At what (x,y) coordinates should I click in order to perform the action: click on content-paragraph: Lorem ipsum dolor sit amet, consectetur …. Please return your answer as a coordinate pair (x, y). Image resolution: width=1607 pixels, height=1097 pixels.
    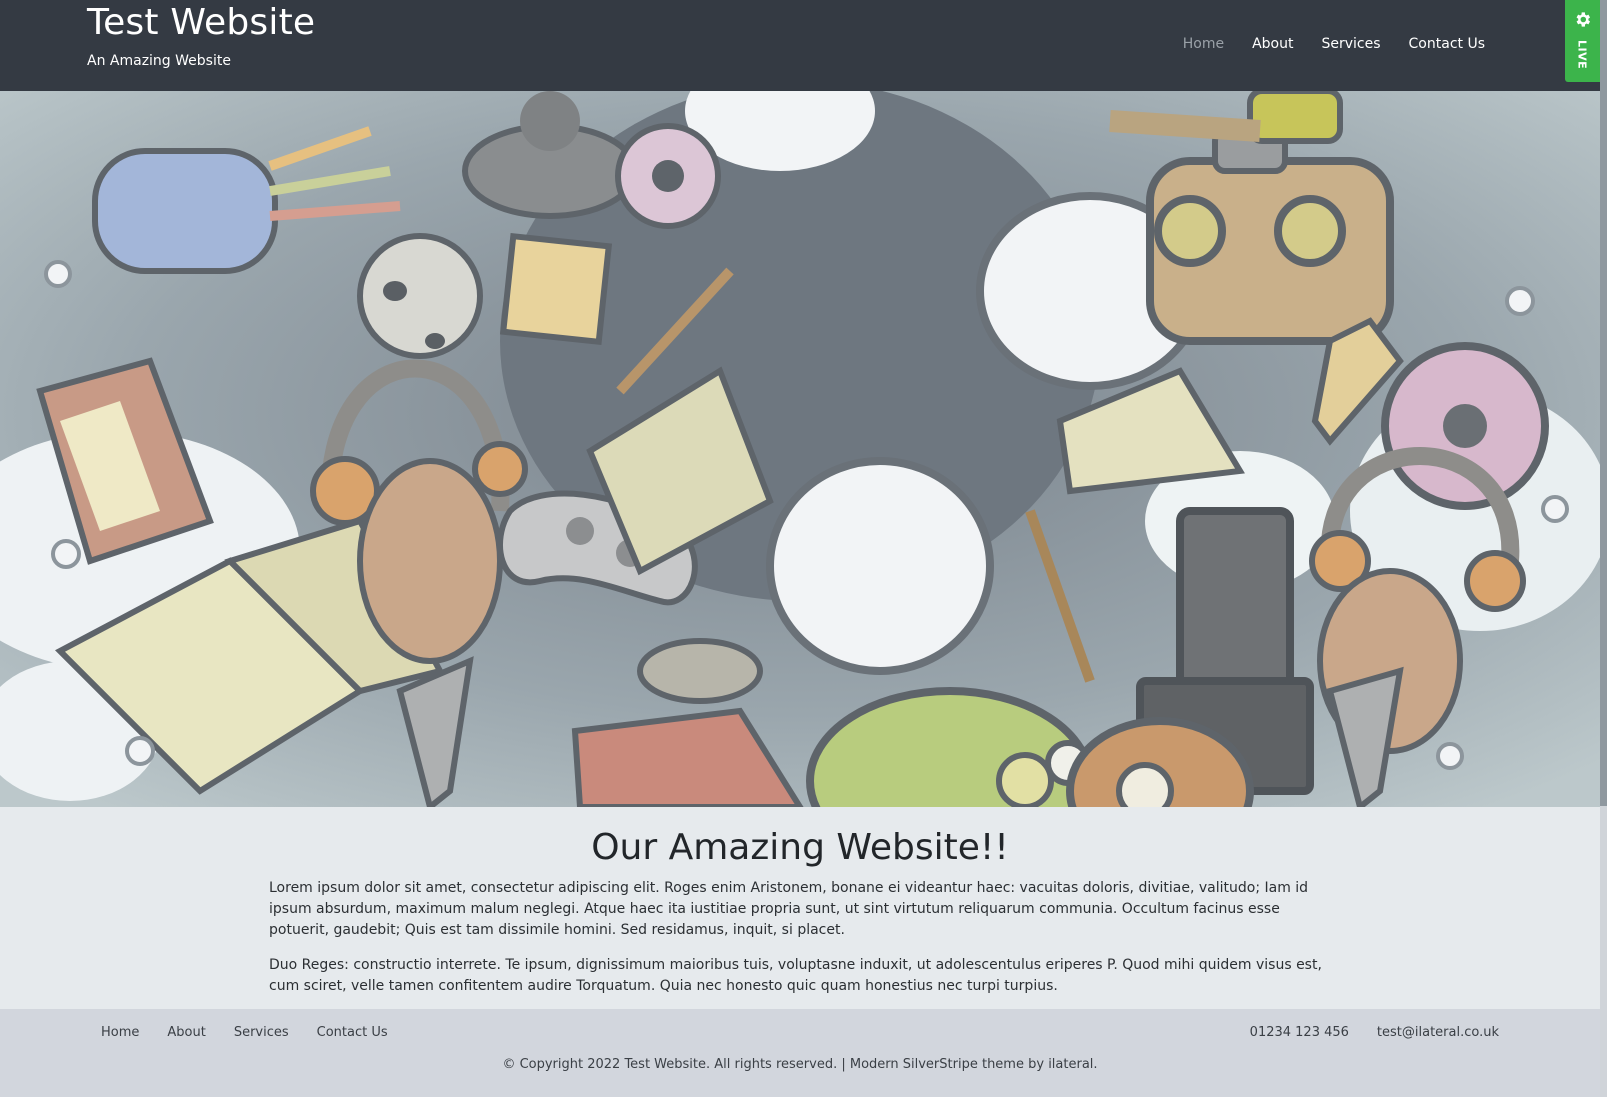
    Looking at the image, I should click on (789, 909).